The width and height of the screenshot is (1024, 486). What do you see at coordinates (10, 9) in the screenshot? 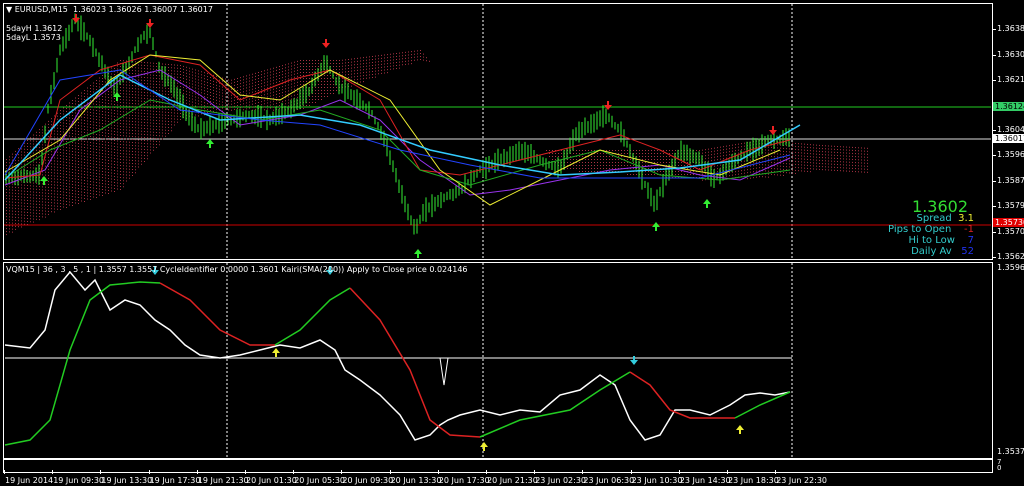
I see `collapse-icon: ▼` at bounding box center [10, 9].